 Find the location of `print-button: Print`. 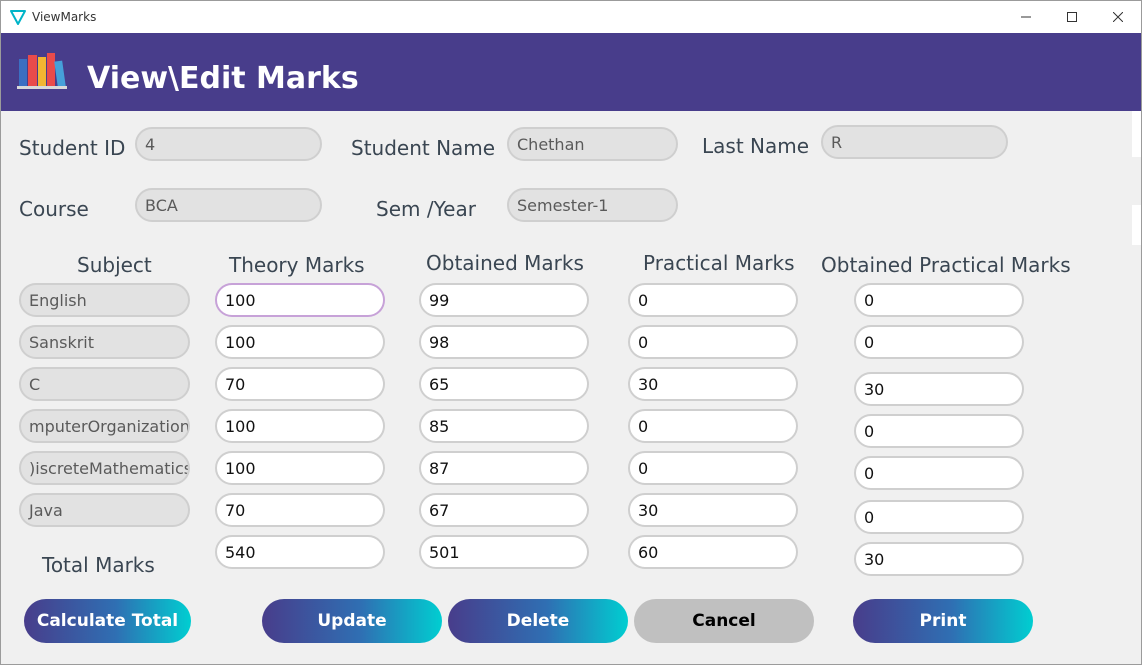

print-button: Print is located at coordinates (943, 621).